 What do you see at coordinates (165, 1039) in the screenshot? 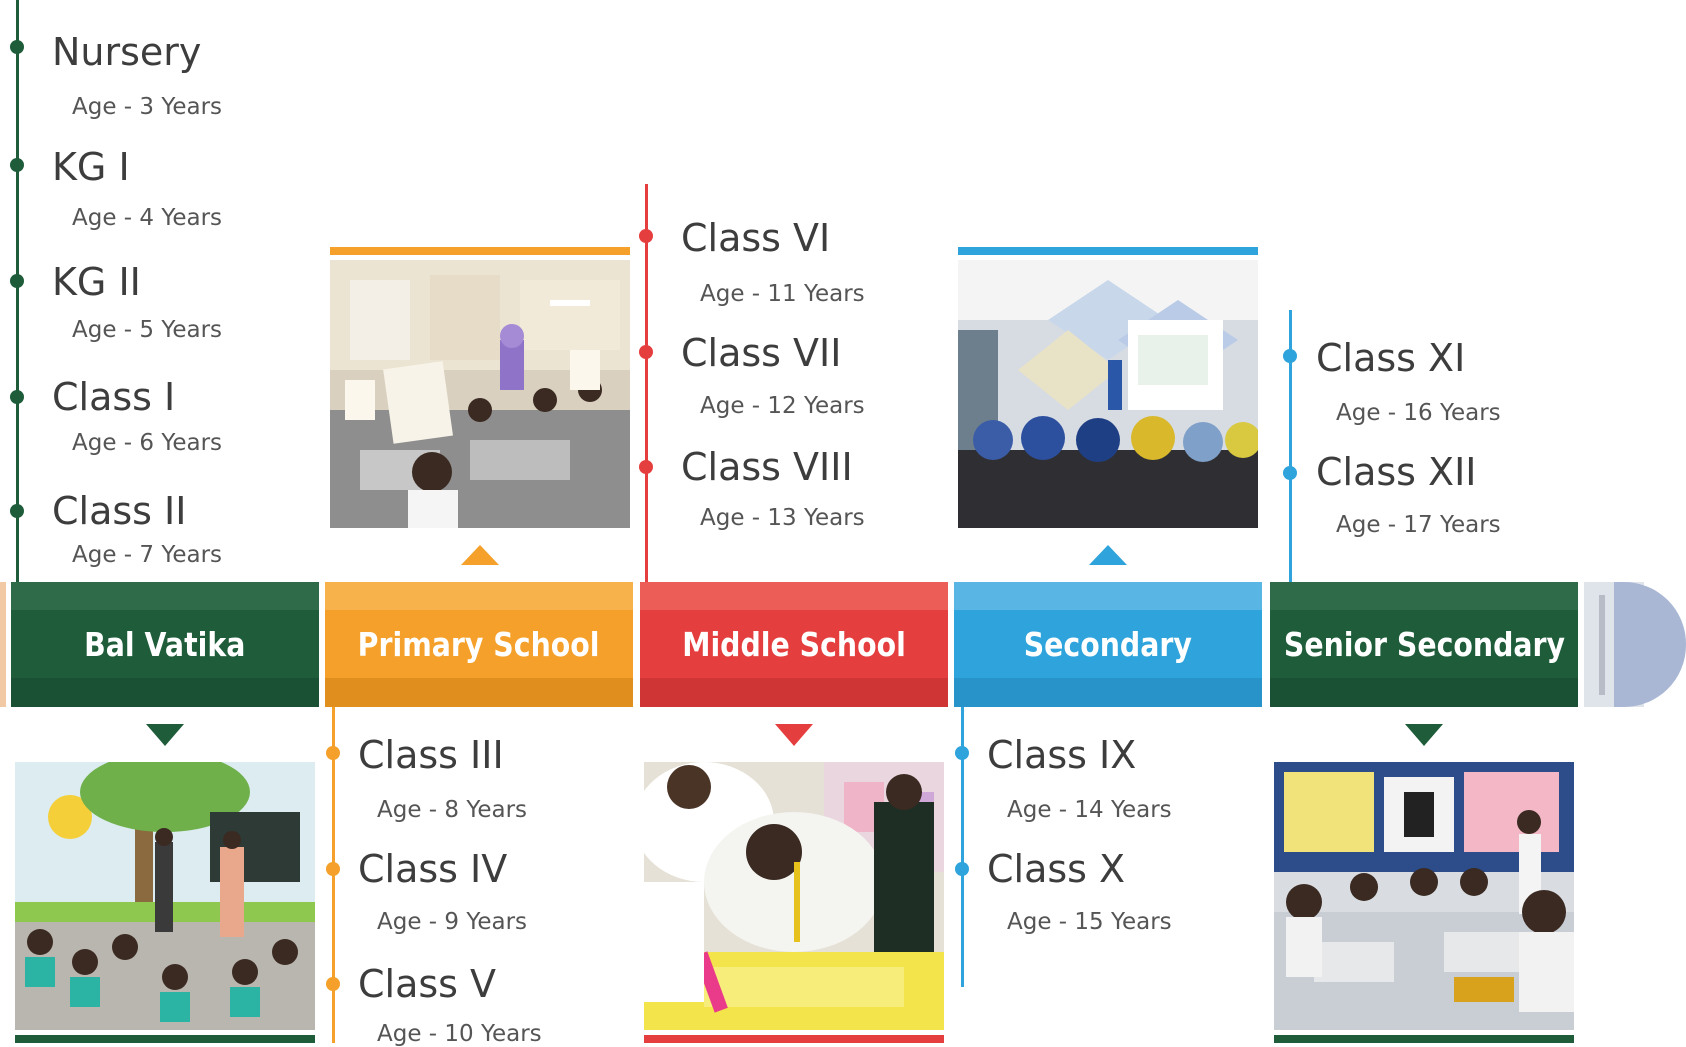
I see `bal-vatika-photo-accent-bar` at bounding box center [165, 1039].